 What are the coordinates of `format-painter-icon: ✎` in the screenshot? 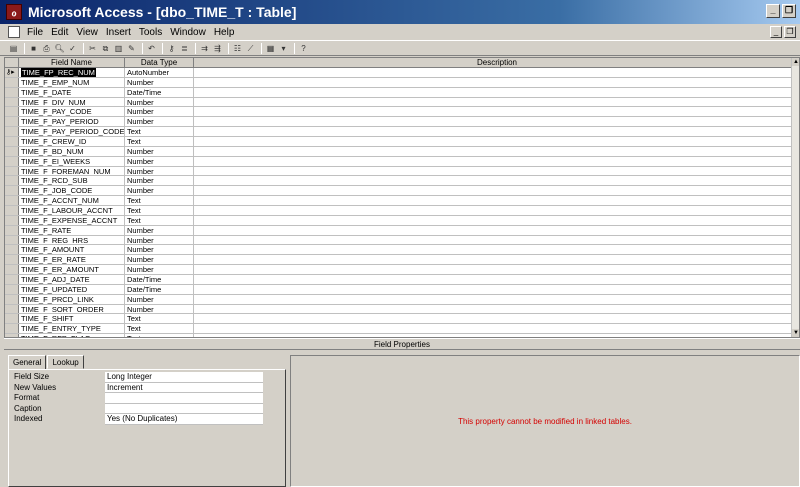 It's located at (131, 48).